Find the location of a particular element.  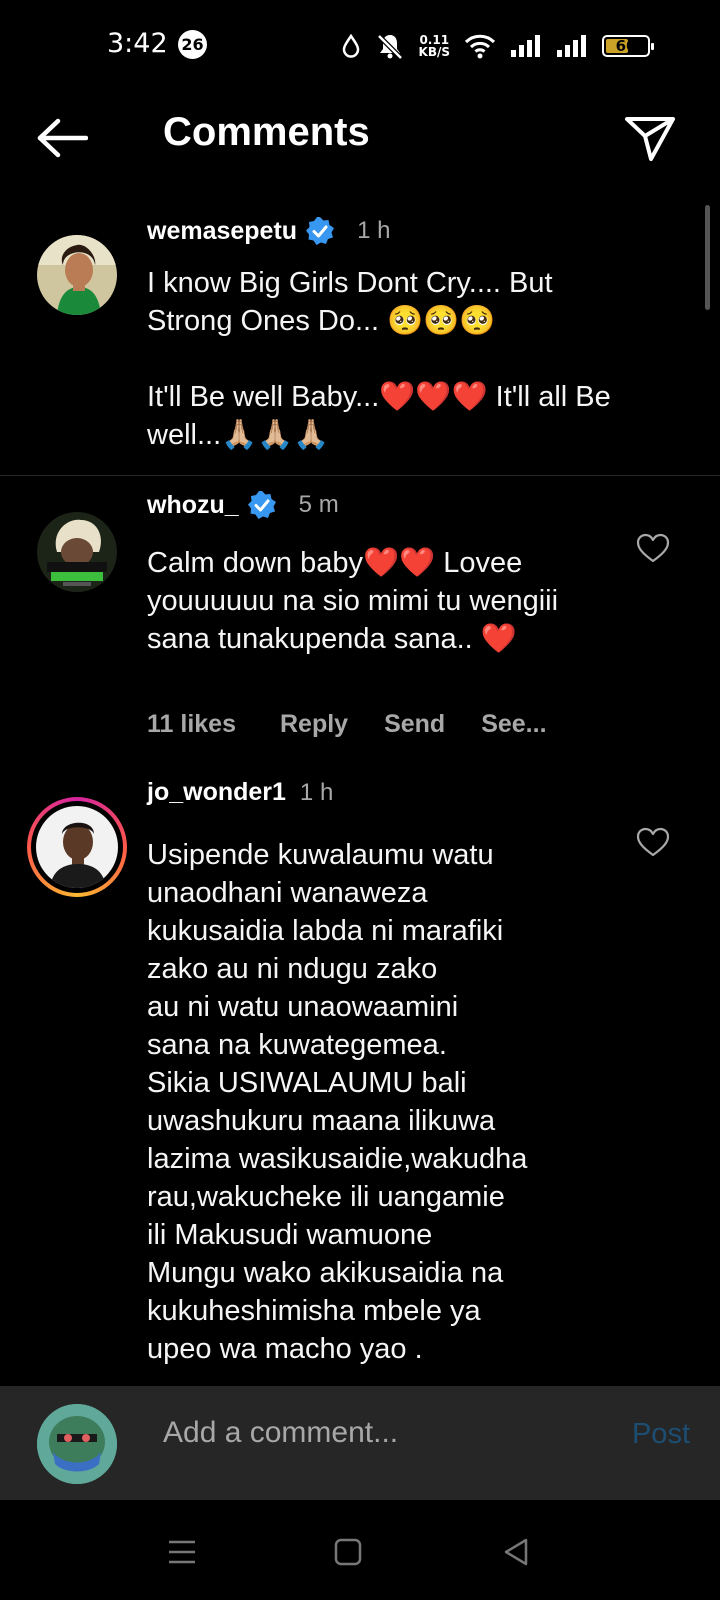

avatar-whozu is located at coordinates (77, 552).